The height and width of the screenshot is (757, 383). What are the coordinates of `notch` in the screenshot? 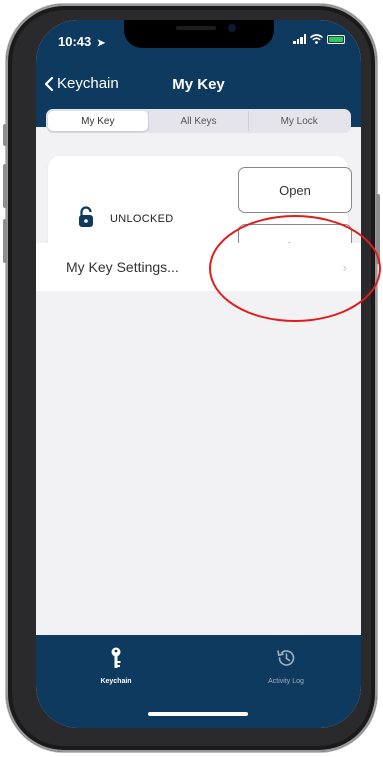 It's located at (199, 34).